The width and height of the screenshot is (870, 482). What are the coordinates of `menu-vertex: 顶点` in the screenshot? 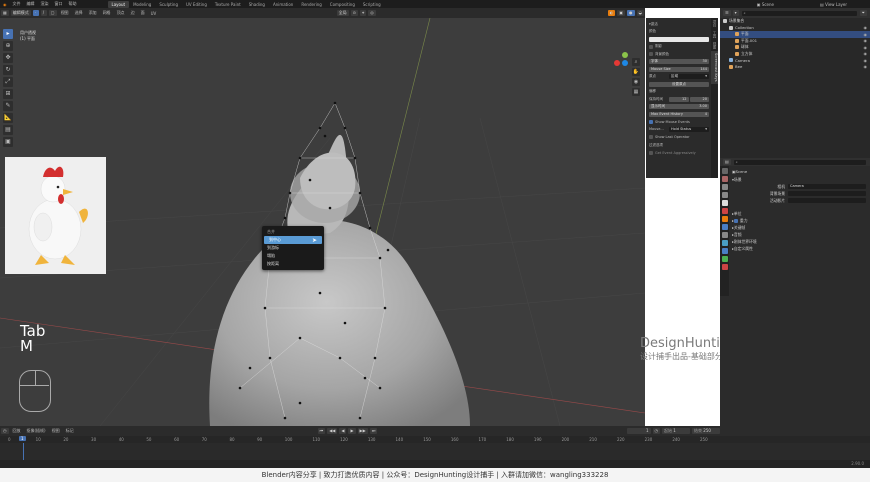 It's located at (121, 13).